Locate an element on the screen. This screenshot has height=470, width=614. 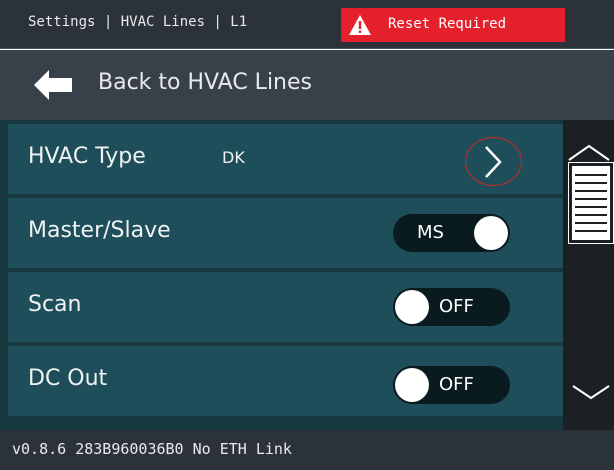
setting-label: HVAC Type is located at coordinates (87, 156).